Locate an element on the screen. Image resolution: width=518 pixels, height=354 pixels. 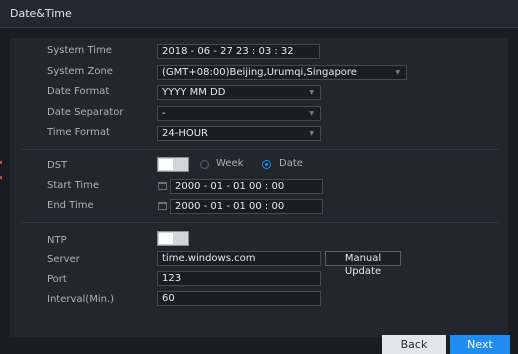
dst-toggle is located at coordinates (173, 164).